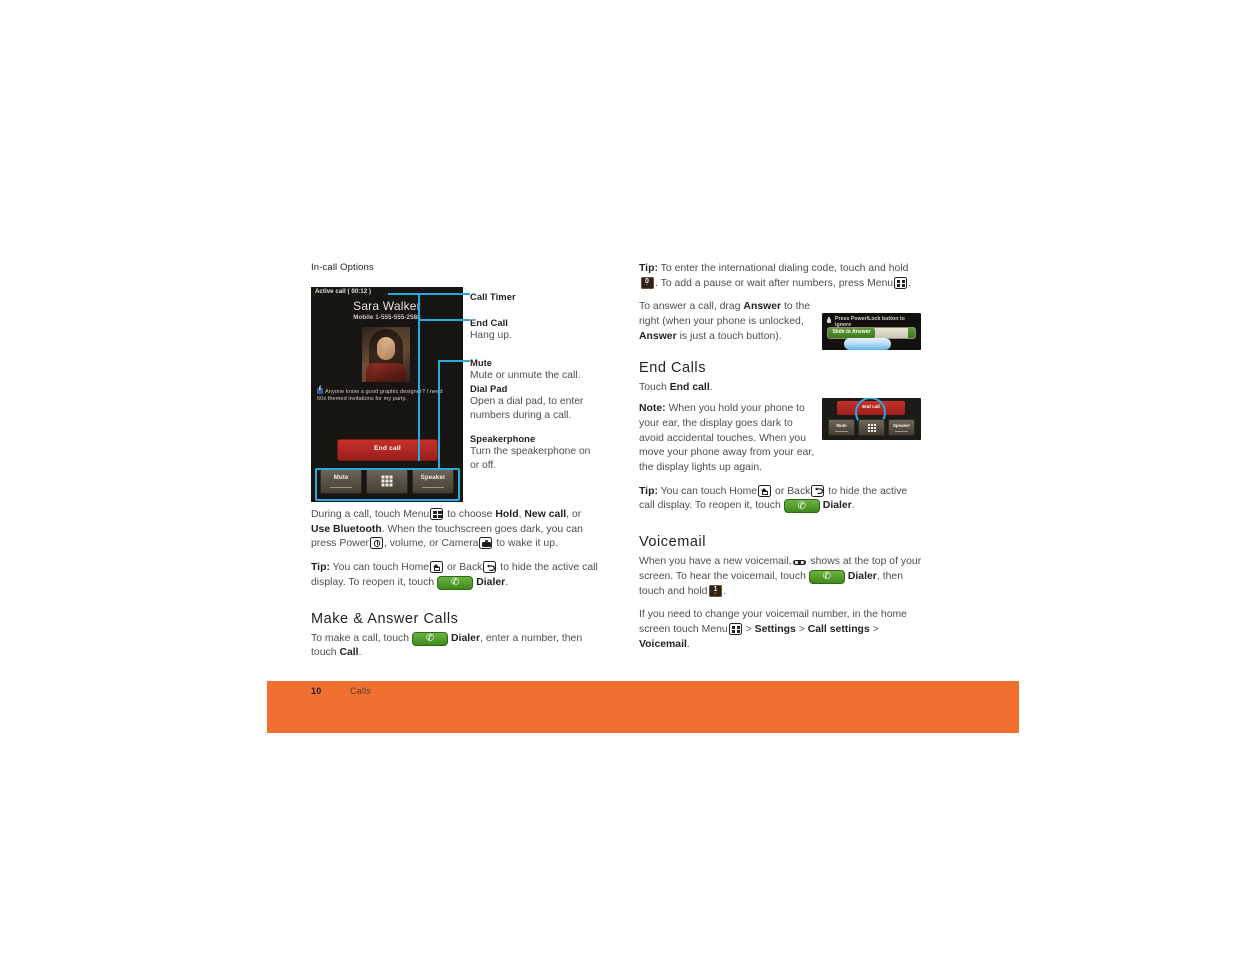 The image size is (1235, 954). Describe the element at coordinates (691, 307) in the screenshot. I see `answer-text-1: To answer a call, drag` at that location.